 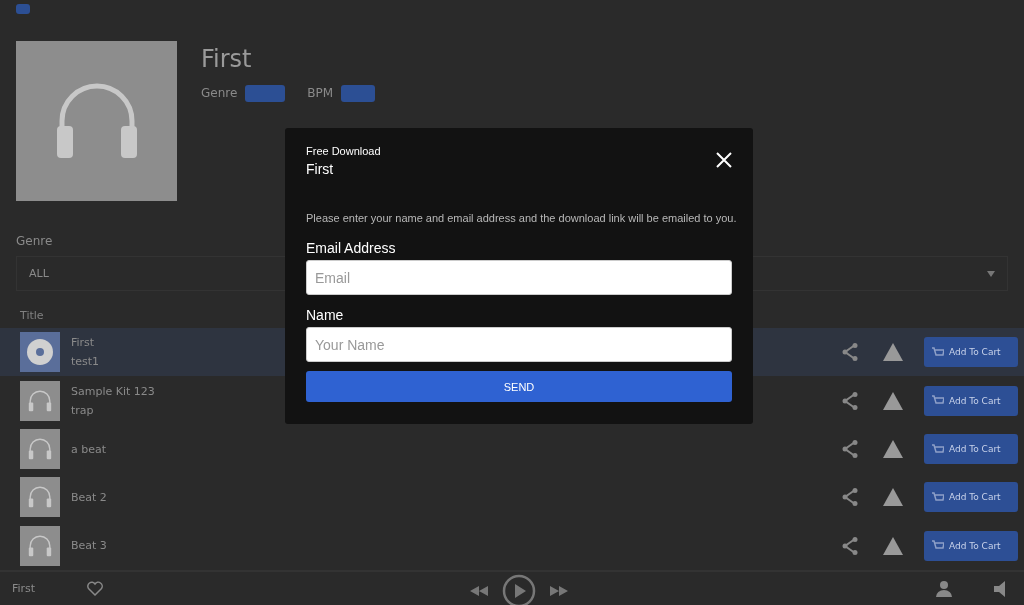 I want to click on bpm-label: BPM, so click(x=320, y=93).